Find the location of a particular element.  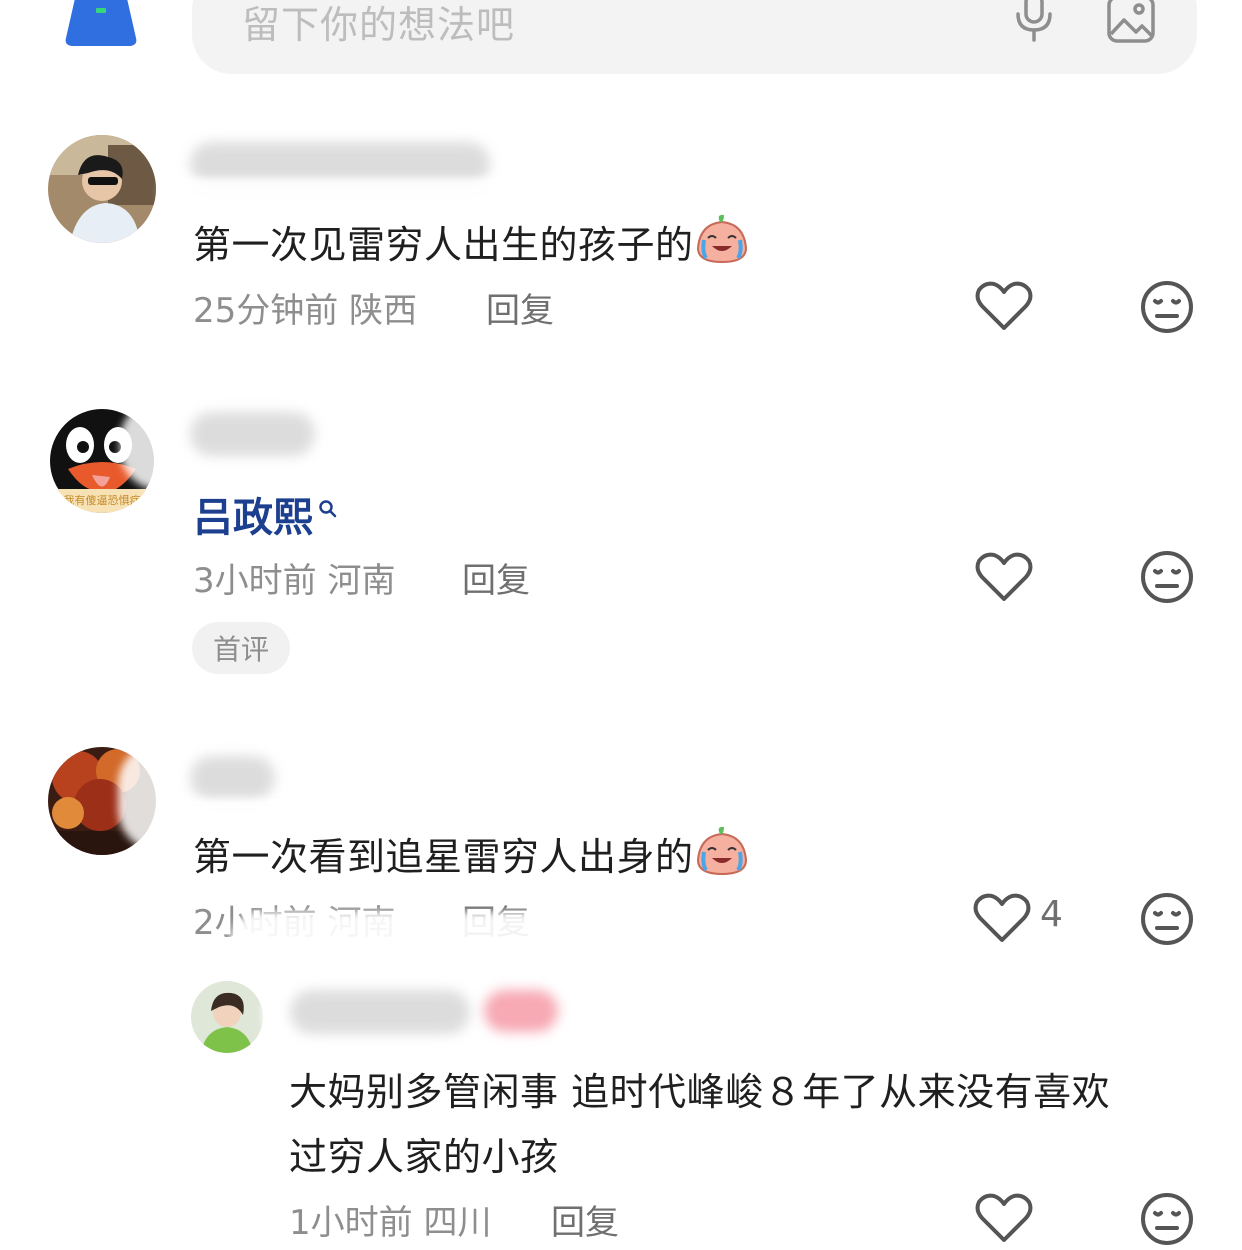

comment-input-bar: 留下你的想法吧 is located at coordinates (694, 37).